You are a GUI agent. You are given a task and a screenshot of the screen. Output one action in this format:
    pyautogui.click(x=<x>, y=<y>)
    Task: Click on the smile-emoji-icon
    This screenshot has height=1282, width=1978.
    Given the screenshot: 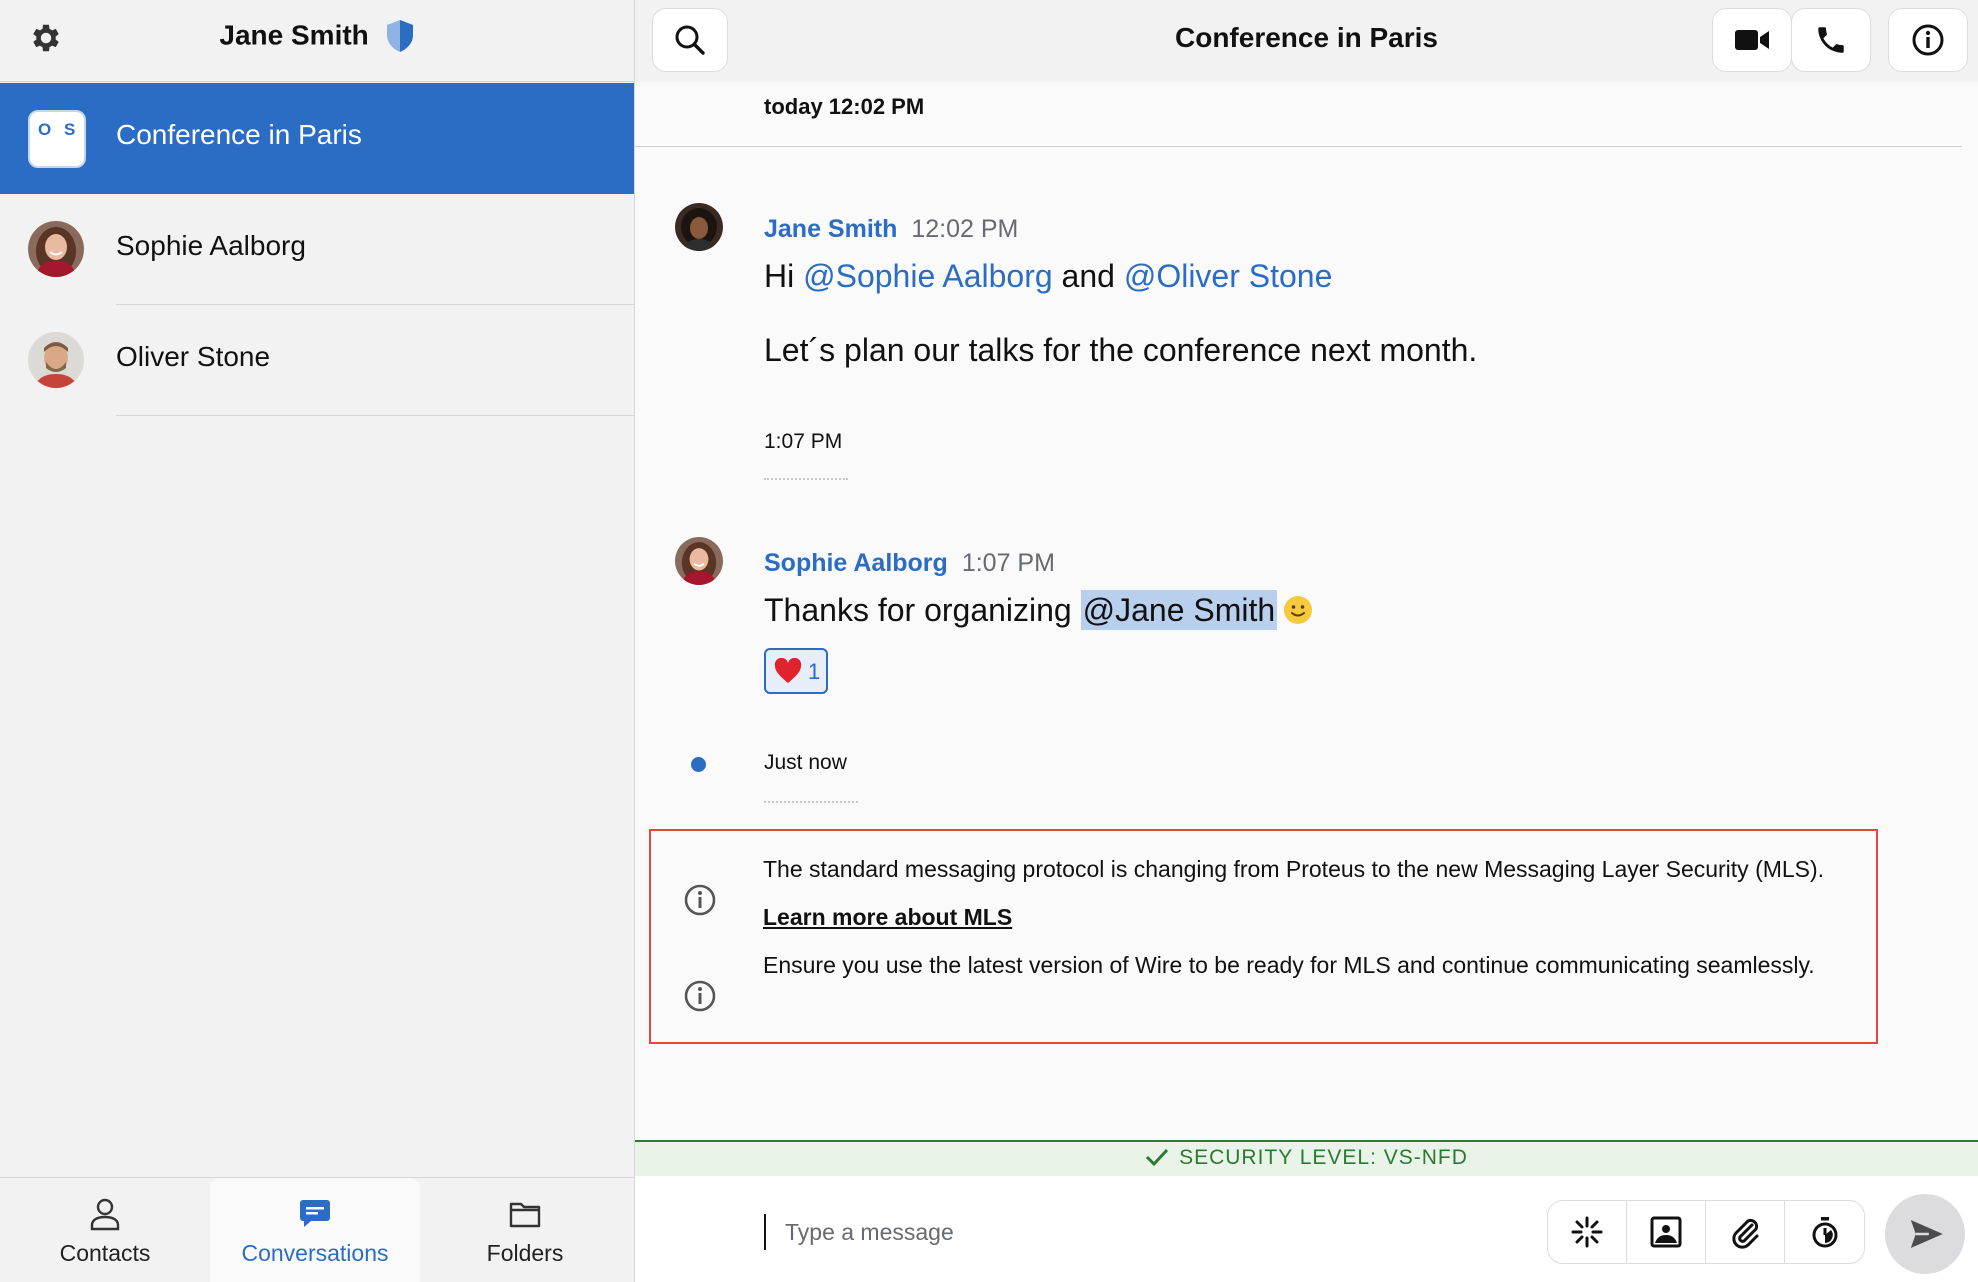 What is the action you would take?
    pyautogui.click(x=1298, y=610)
    